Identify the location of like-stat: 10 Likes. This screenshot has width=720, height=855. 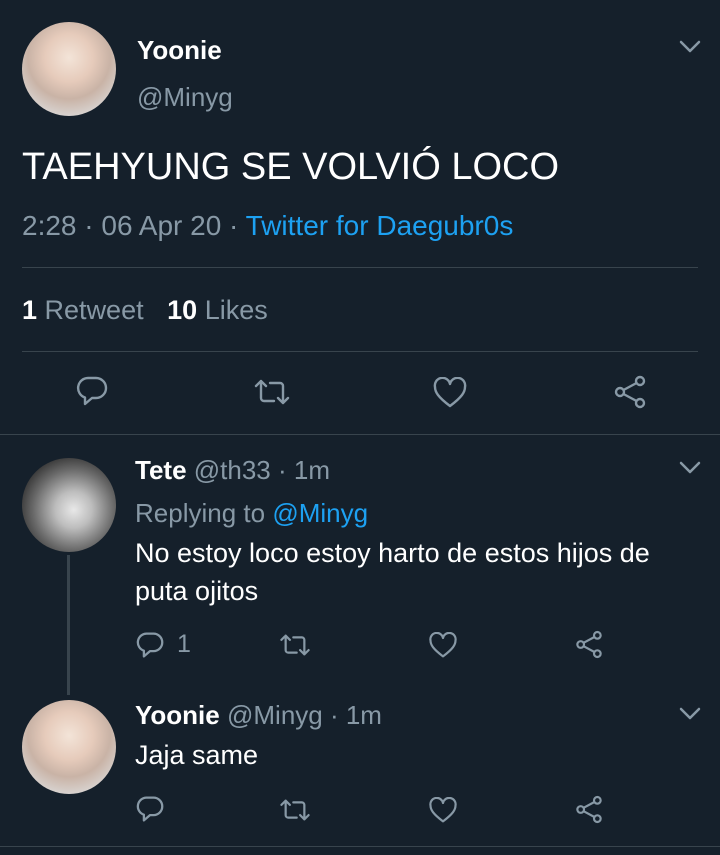
(217, 310).